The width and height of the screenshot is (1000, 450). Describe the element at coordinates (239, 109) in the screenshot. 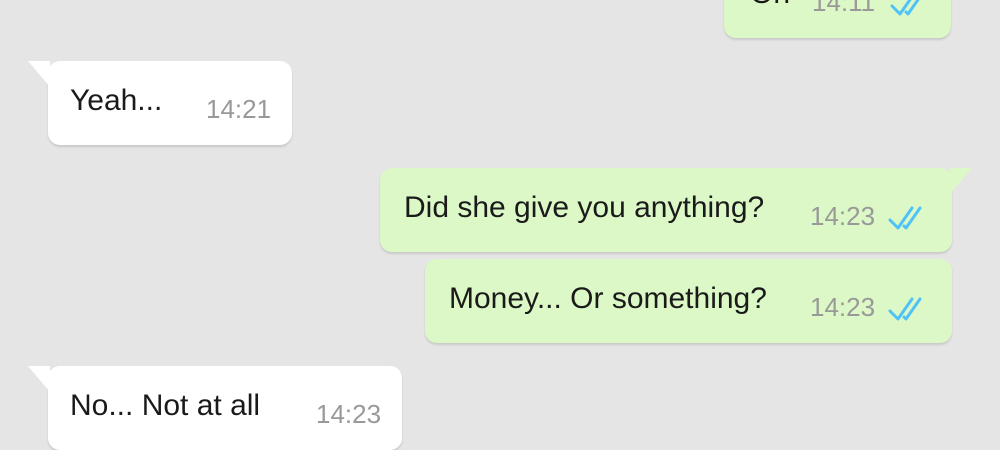

I see `message-timestamp: 14:21` at that location.